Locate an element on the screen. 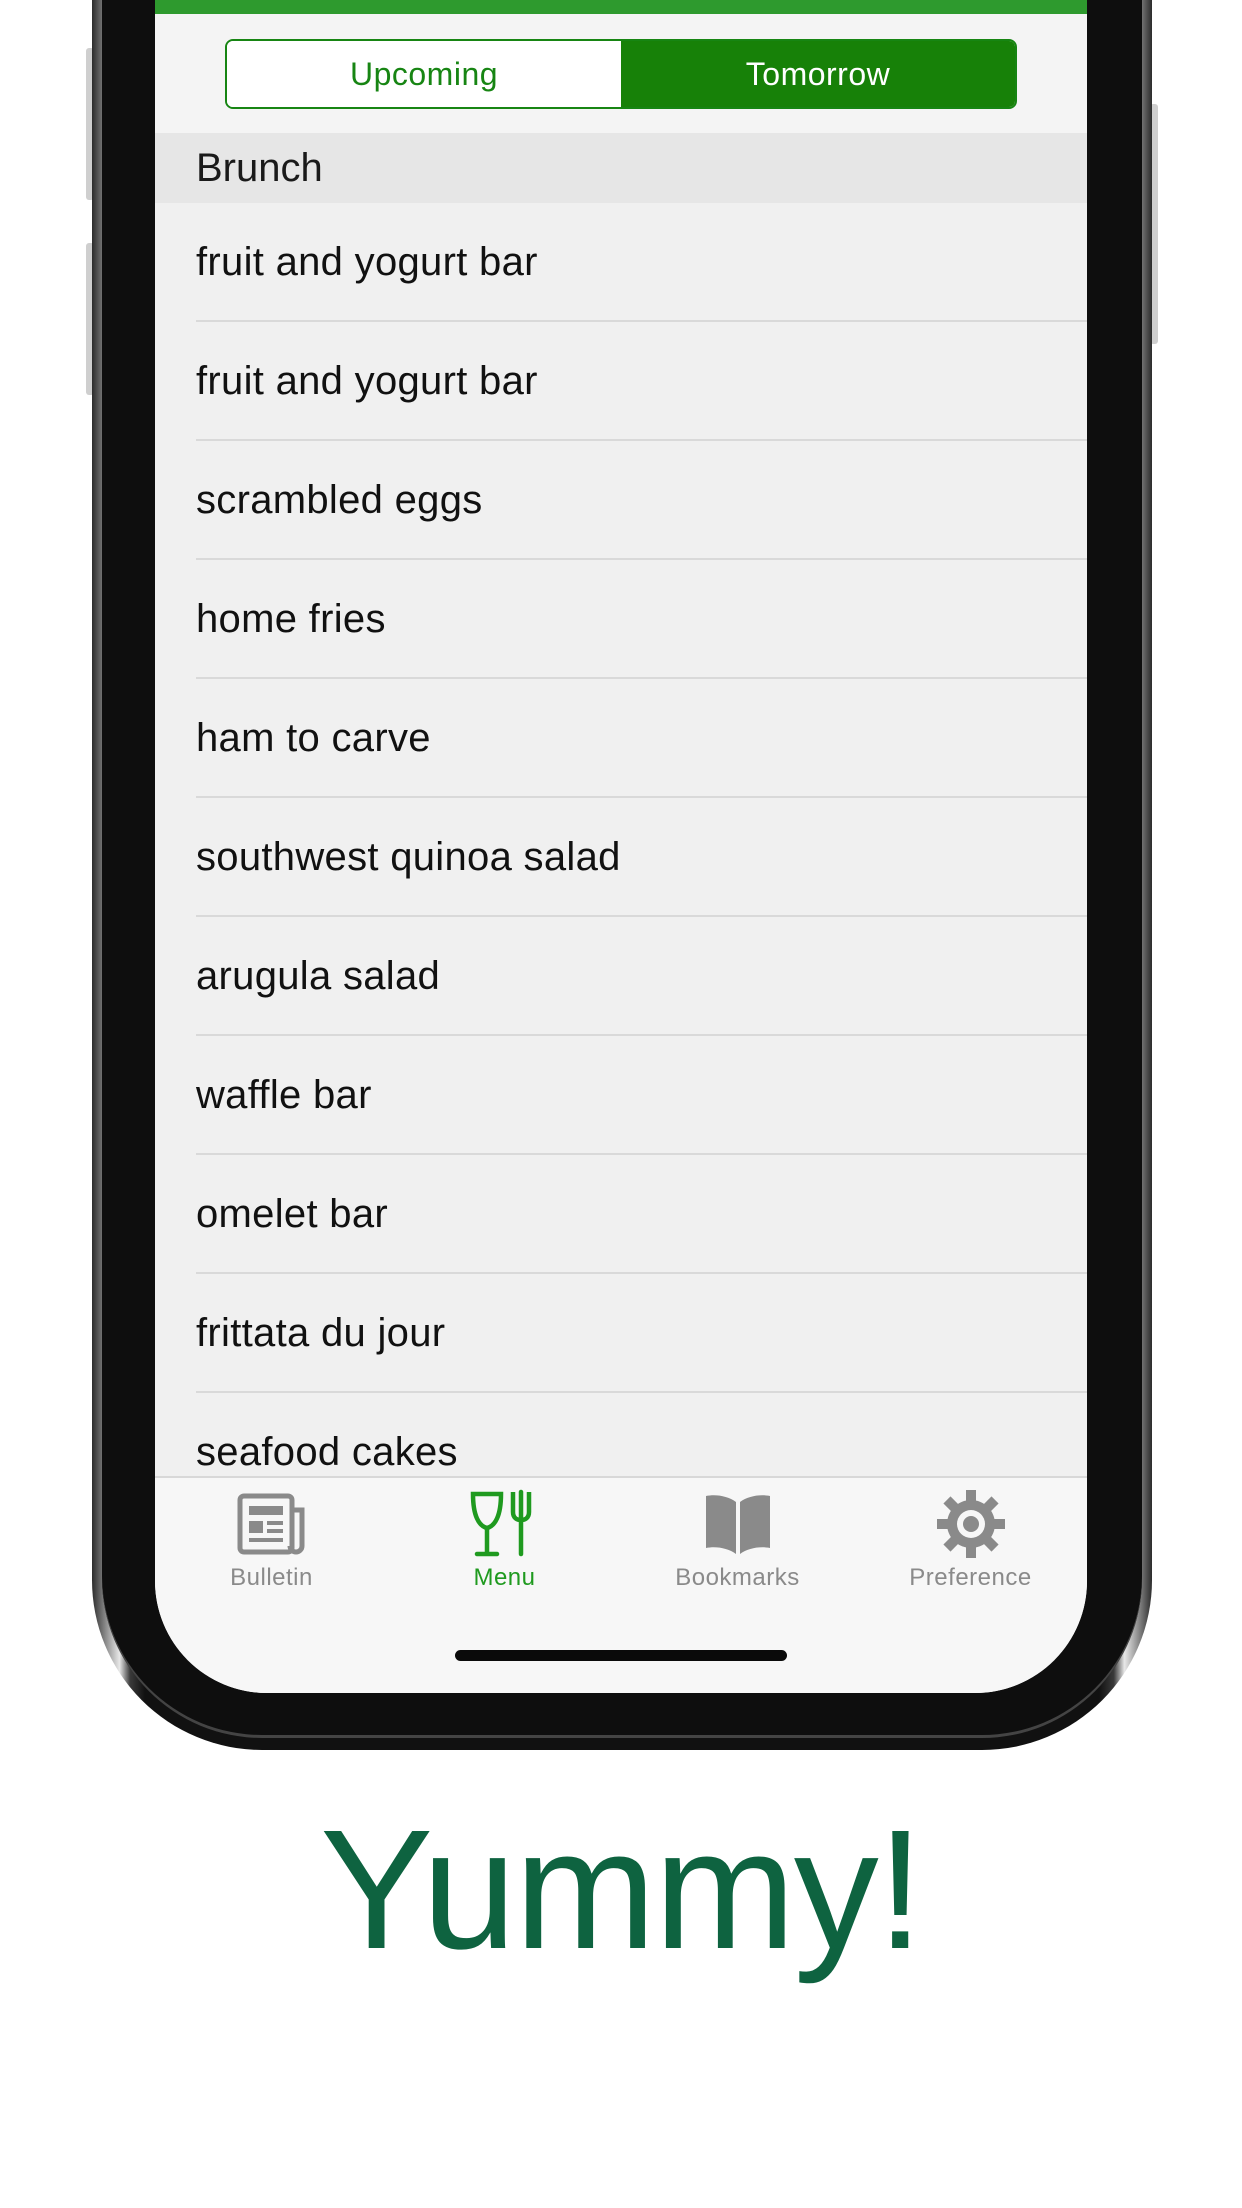 The width and height of the screenshot is (1242, 2208). list-item: omelet bar is located at coordinates (621, 1214).